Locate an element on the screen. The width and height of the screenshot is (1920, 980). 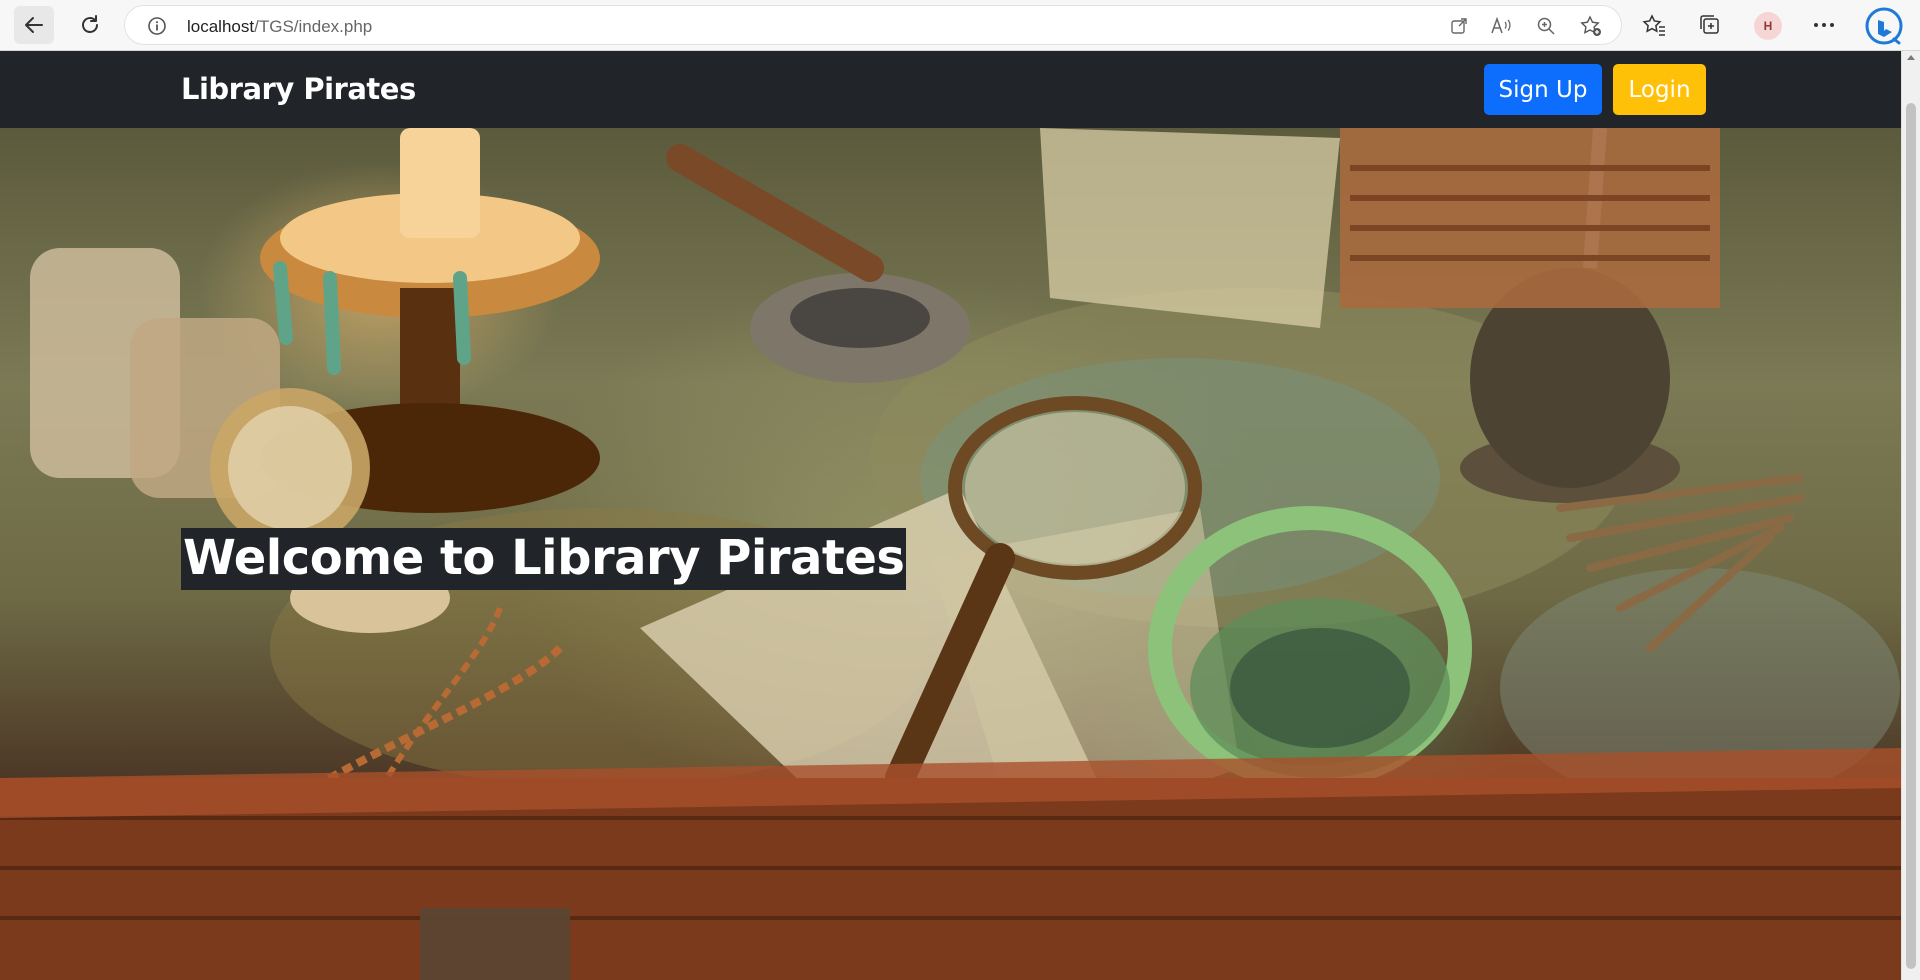
more-options-icon is located at coordinates (1824, 25).